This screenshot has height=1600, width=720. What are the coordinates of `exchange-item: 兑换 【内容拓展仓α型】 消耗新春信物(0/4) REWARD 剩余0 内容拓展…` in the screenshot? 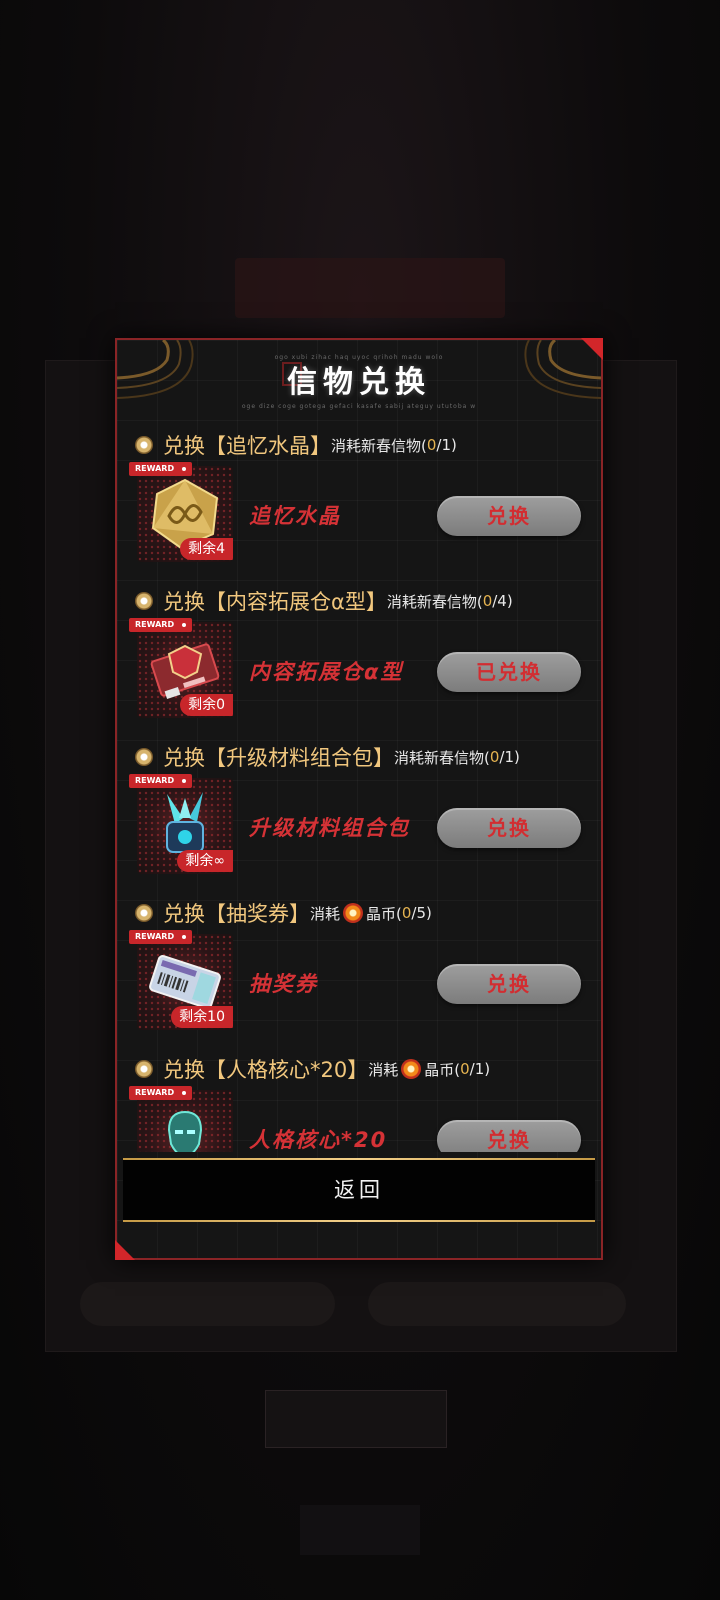 It's located at (359, 654).